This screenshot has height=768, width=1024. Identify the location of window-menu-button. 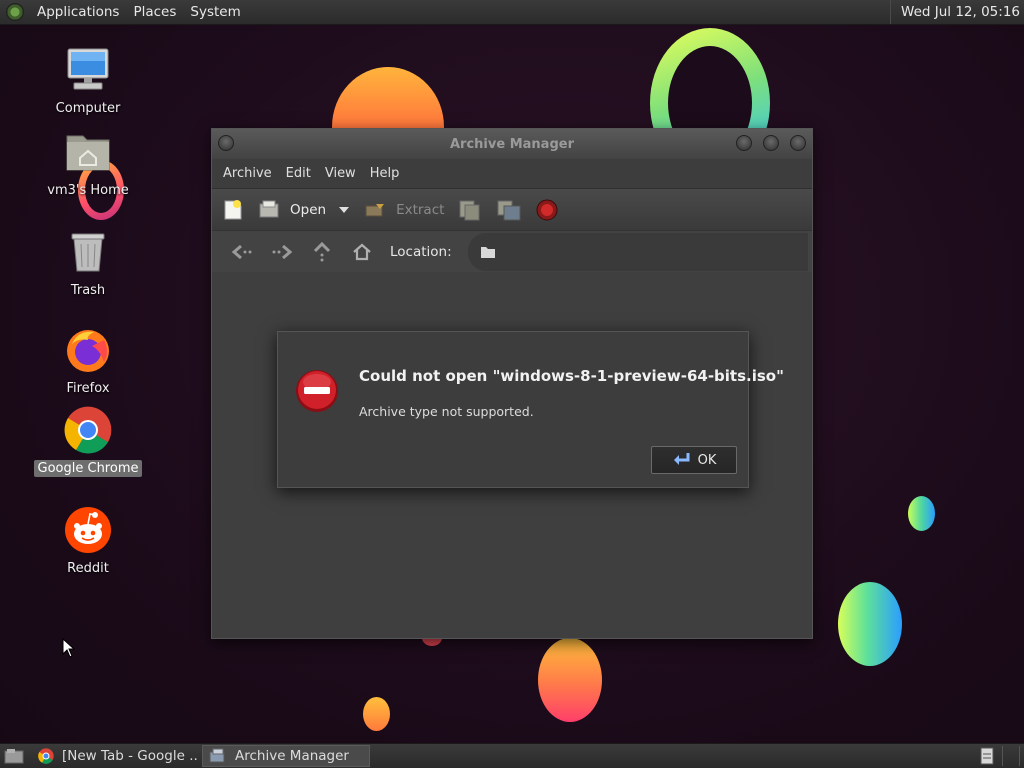
(226, 143).